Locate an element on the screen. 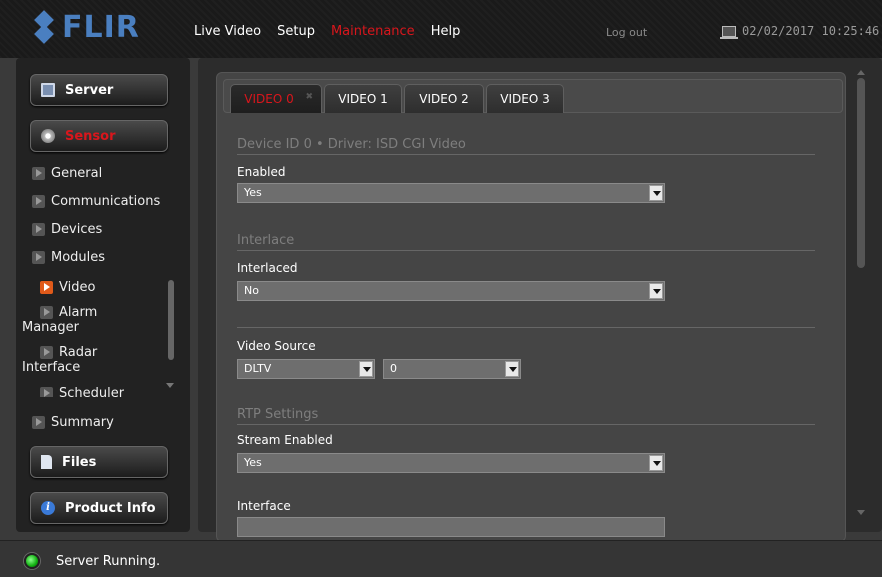 The height and width of the screenshot is (577, 882). tab-video-0: VIDEO 0 ✖ is located at coordinates (276, 98).